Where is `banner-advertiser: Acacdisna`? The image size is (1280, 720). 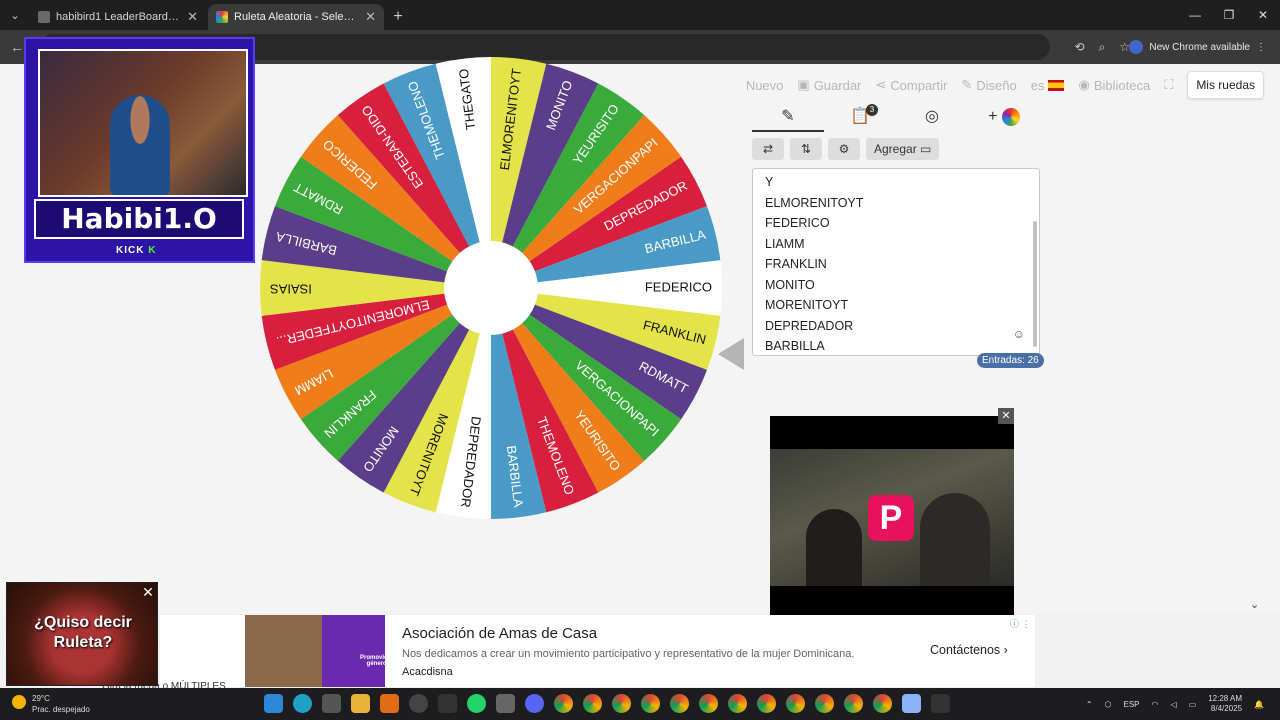
banner-advertiser: Acacdisna is located at coordinates (427, 672).